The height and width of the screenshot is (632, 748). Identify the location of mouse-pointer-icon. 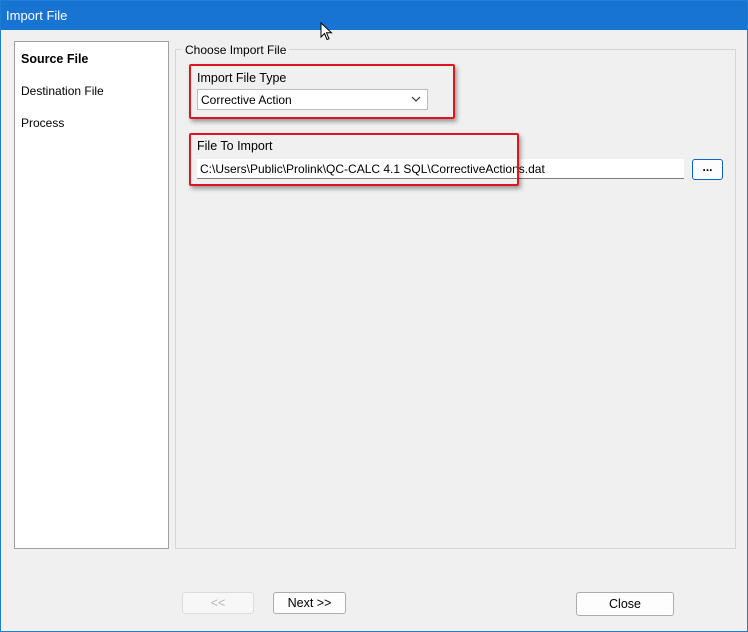
(326, 31).